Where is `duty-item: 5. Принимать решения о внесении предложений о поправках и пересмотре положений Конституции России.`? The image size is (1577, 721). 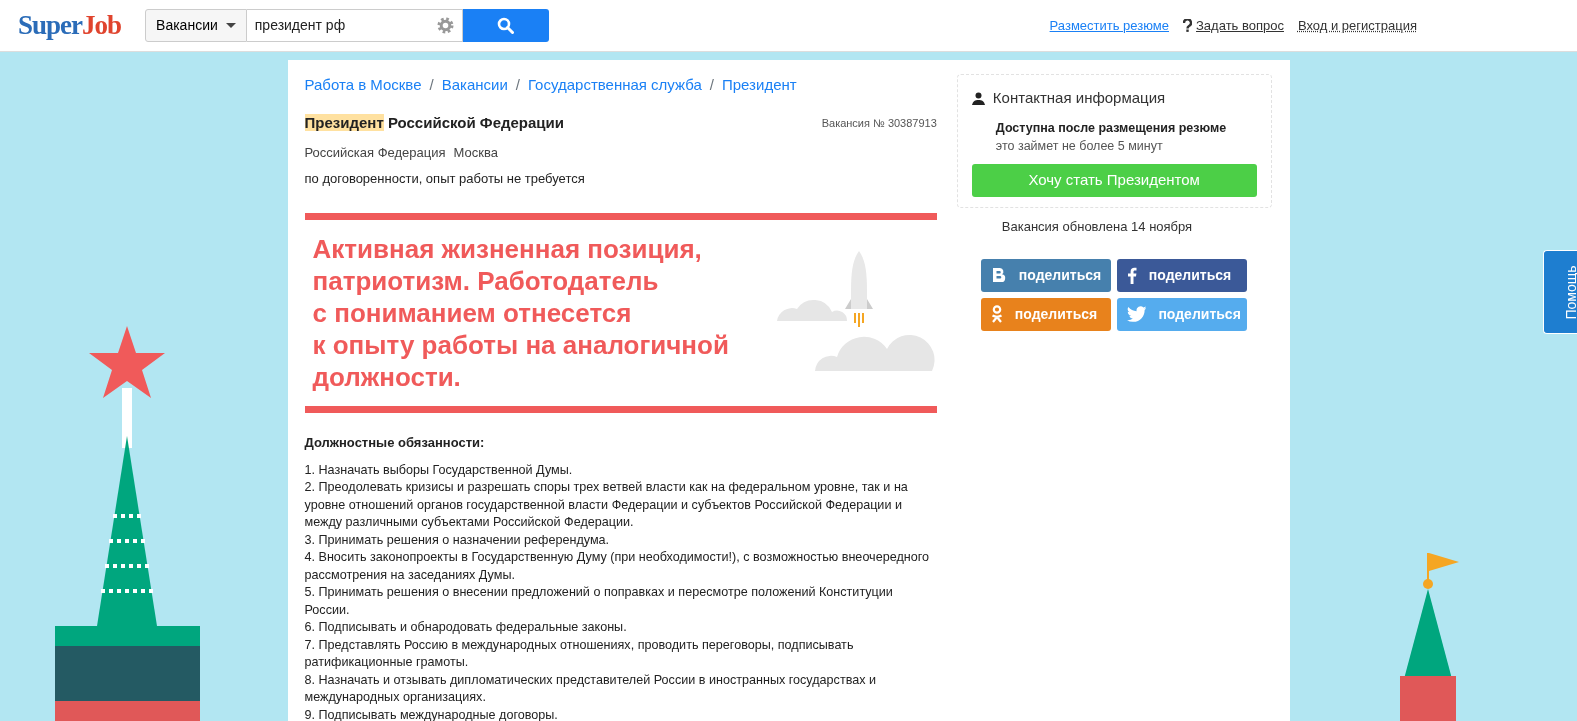
duty-item: 5. Принимать решения о внесении предложений о поправках и пересмотре положений Конституции России. is located at coordinates (599, 601).